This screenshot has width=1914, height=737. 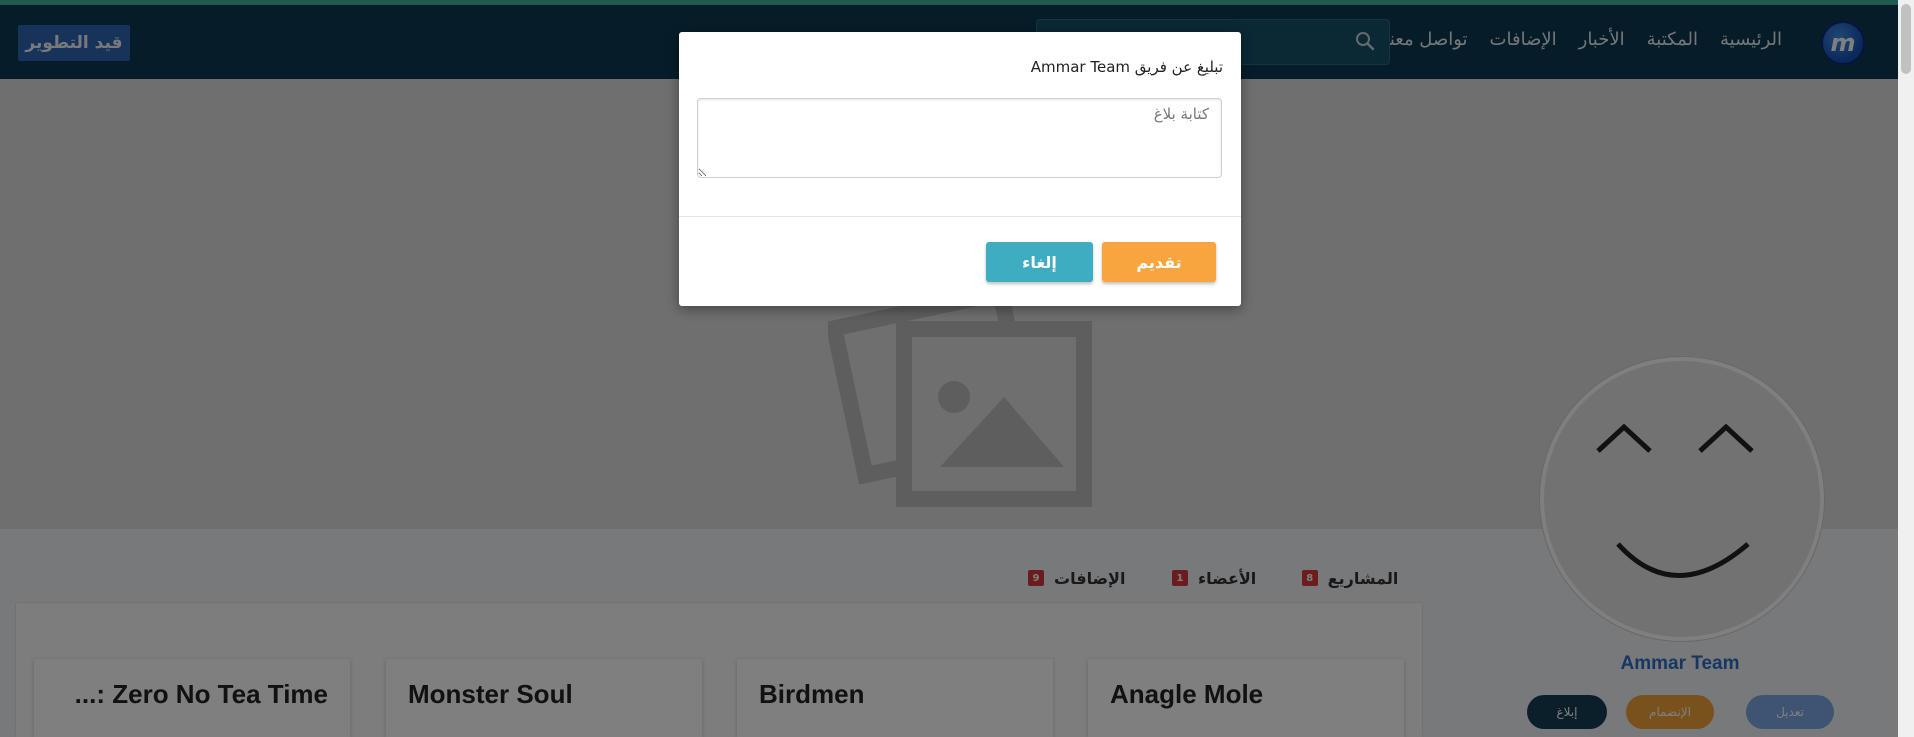 I want to click on submit-button: تقديم, so click(x=1159, y=262).